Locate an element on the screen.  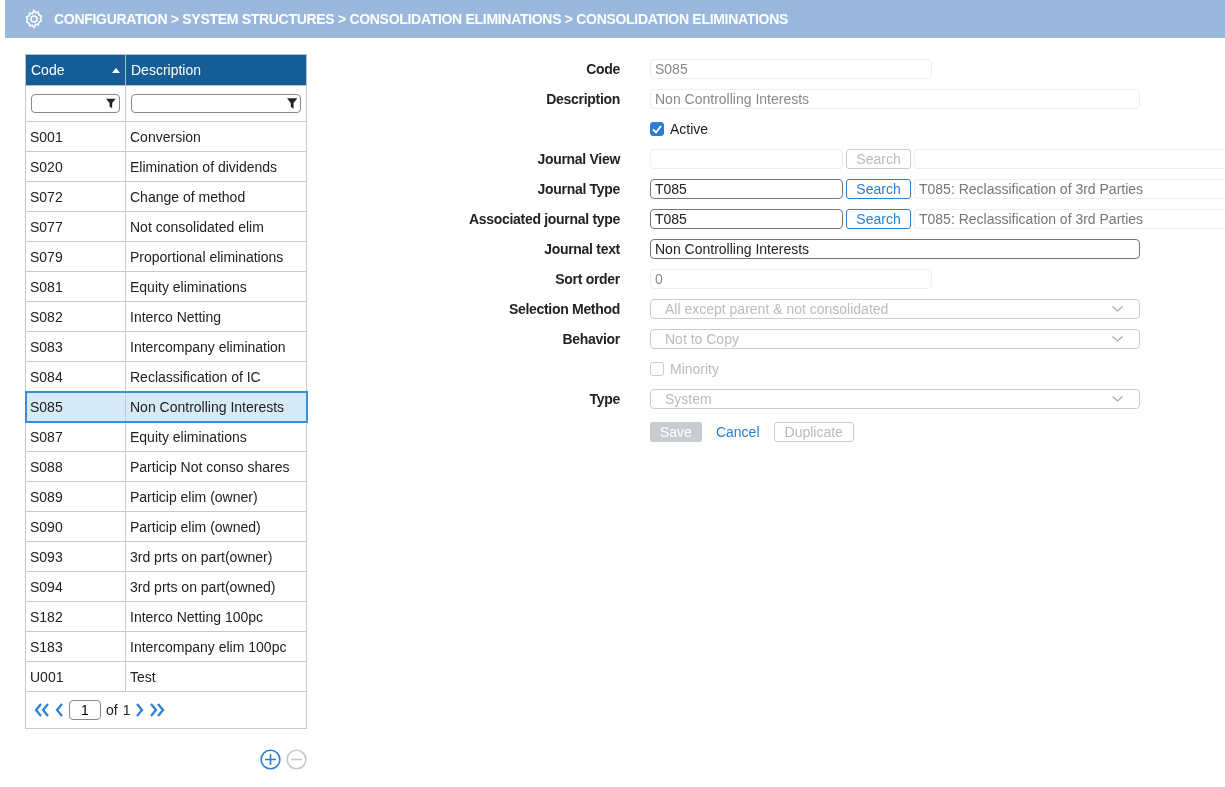
table-row: S083 Intercompany elimination is located at coordinates (166, 346).